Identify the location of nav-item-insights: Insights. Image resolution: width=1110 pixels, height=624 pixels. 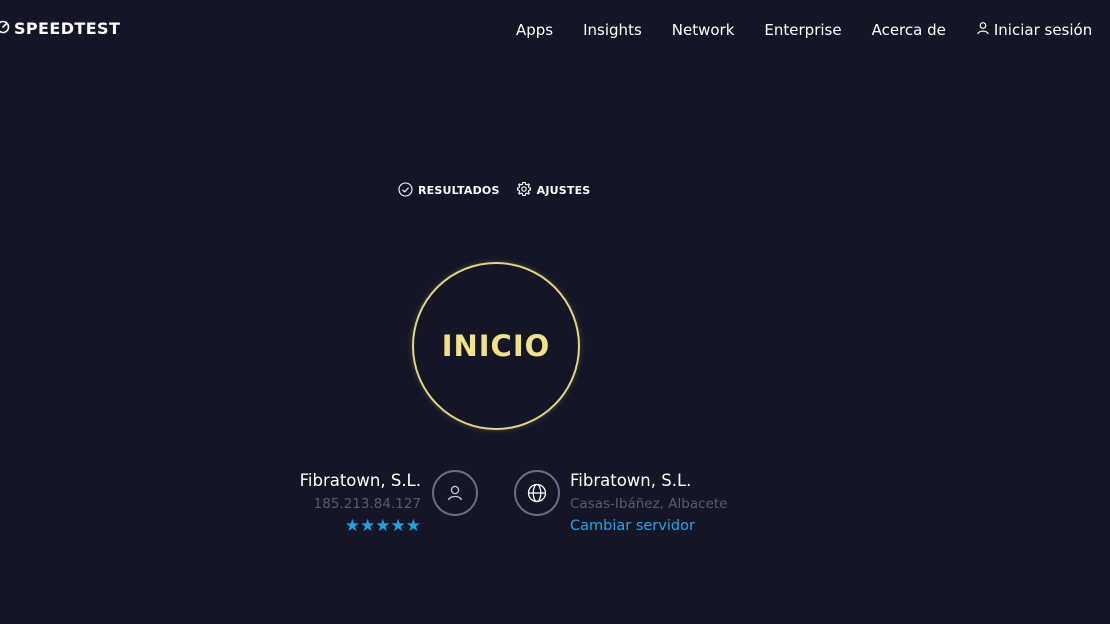
(612, 30).